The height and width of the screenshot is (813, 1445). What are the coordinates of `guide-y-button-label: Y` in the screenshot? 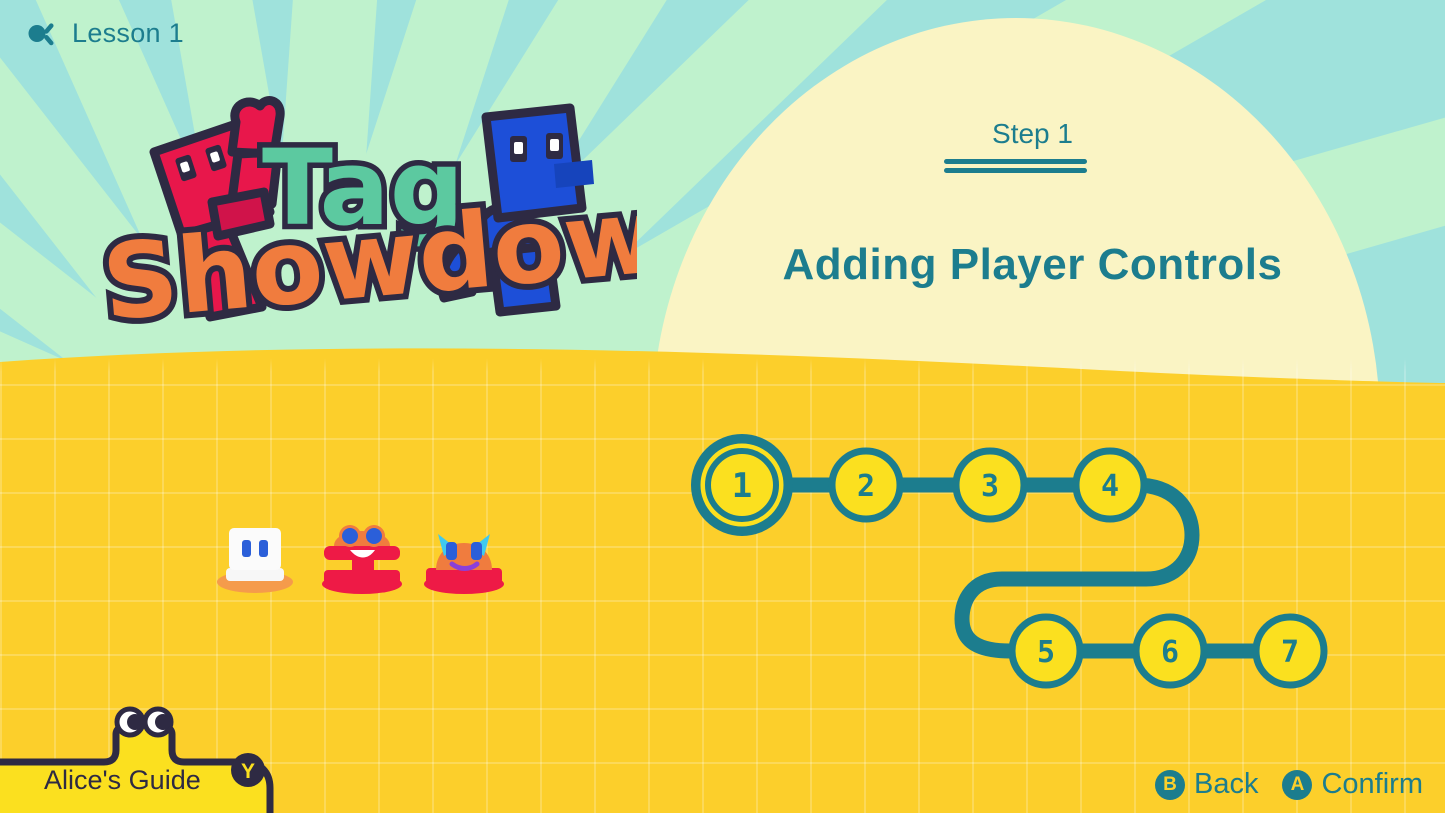 It's located at (248, 771).